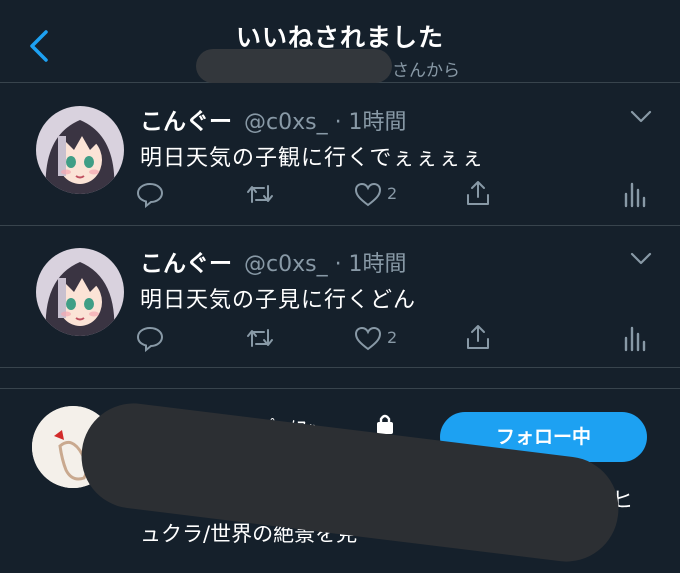  What do you see at coordinates (426, 71) in the screenshot?
I see `header-subtitle: さんから` at bounding box center [426, 71].